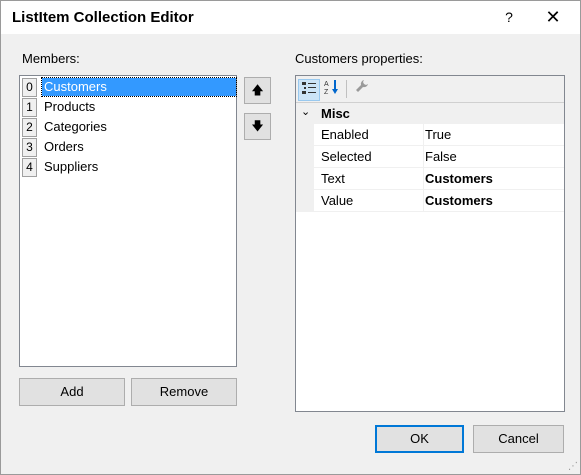 The height and width of the screenshot is (475, 581). What do you see at coordinates (128, 167) in the screenshot?
I see `list-item: 4 Suppliers` at bounding box center [128, 167].